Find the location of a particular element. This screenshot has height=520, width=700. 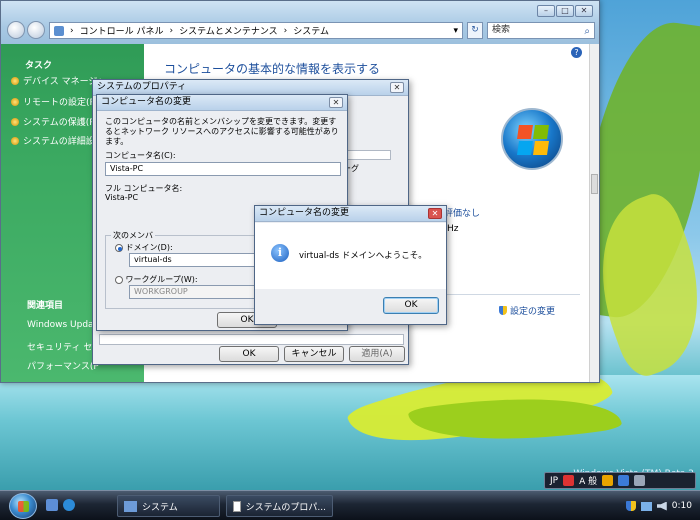

taskbar-button-system: システム is located at coordinates (168, 506).